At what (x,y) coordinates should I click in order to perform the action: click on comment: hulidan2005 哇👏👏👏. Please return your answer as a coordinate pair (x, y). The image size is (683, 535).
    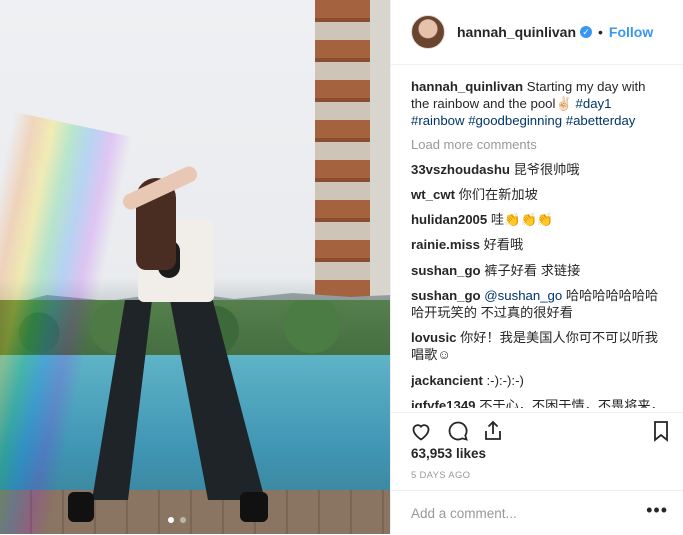
    Looking at the image, I should click on (538, 219).